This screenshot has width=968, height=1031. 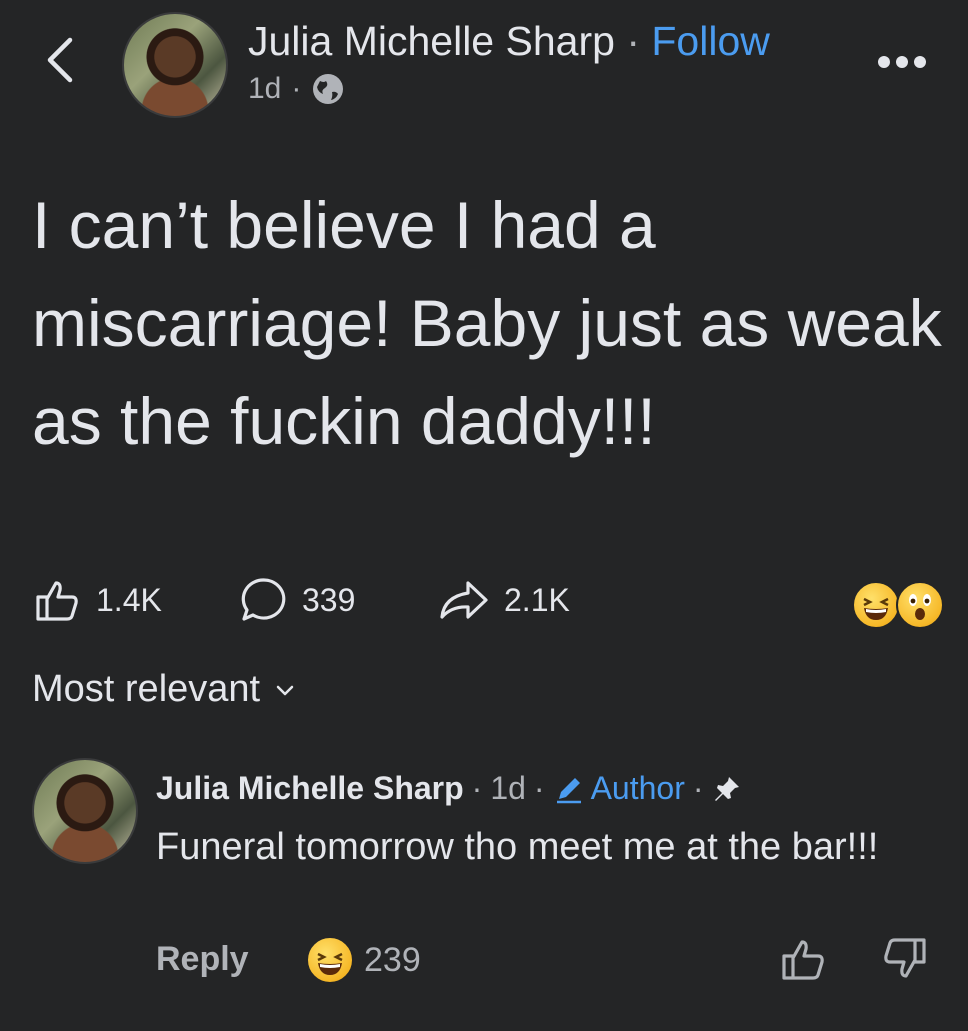 What do you see at coordinates (392, 959) in the screenshot?
I see `comment-reaction-count: 239` at bounding box center [392, 959].